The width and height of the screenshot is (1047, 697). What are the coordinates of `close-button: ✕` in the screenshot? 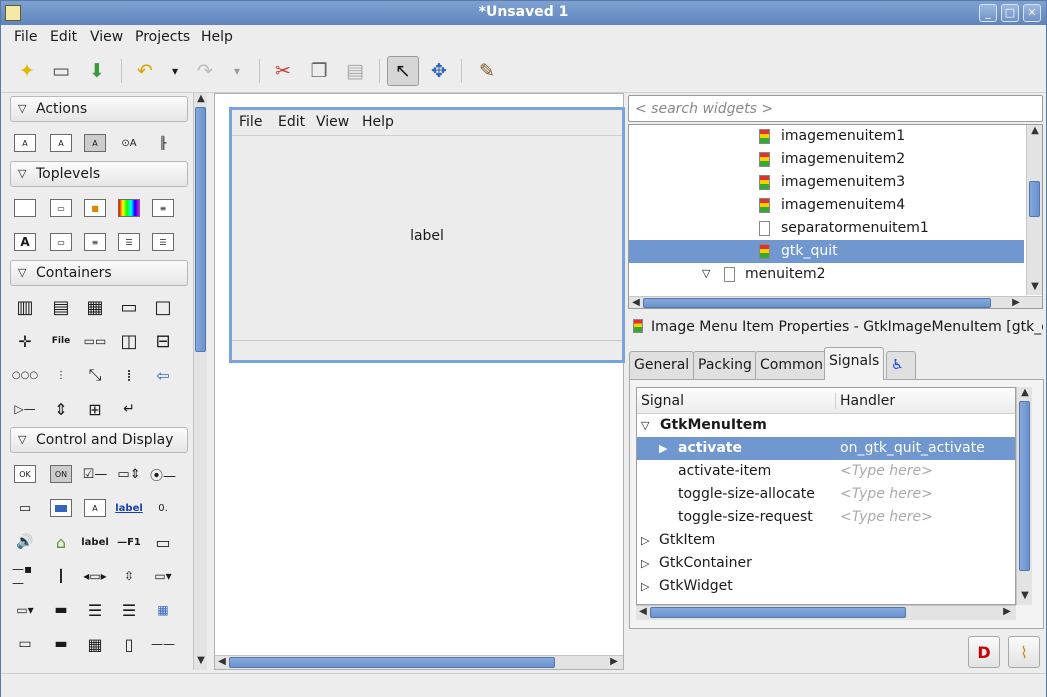 It's located at (1032, 13).